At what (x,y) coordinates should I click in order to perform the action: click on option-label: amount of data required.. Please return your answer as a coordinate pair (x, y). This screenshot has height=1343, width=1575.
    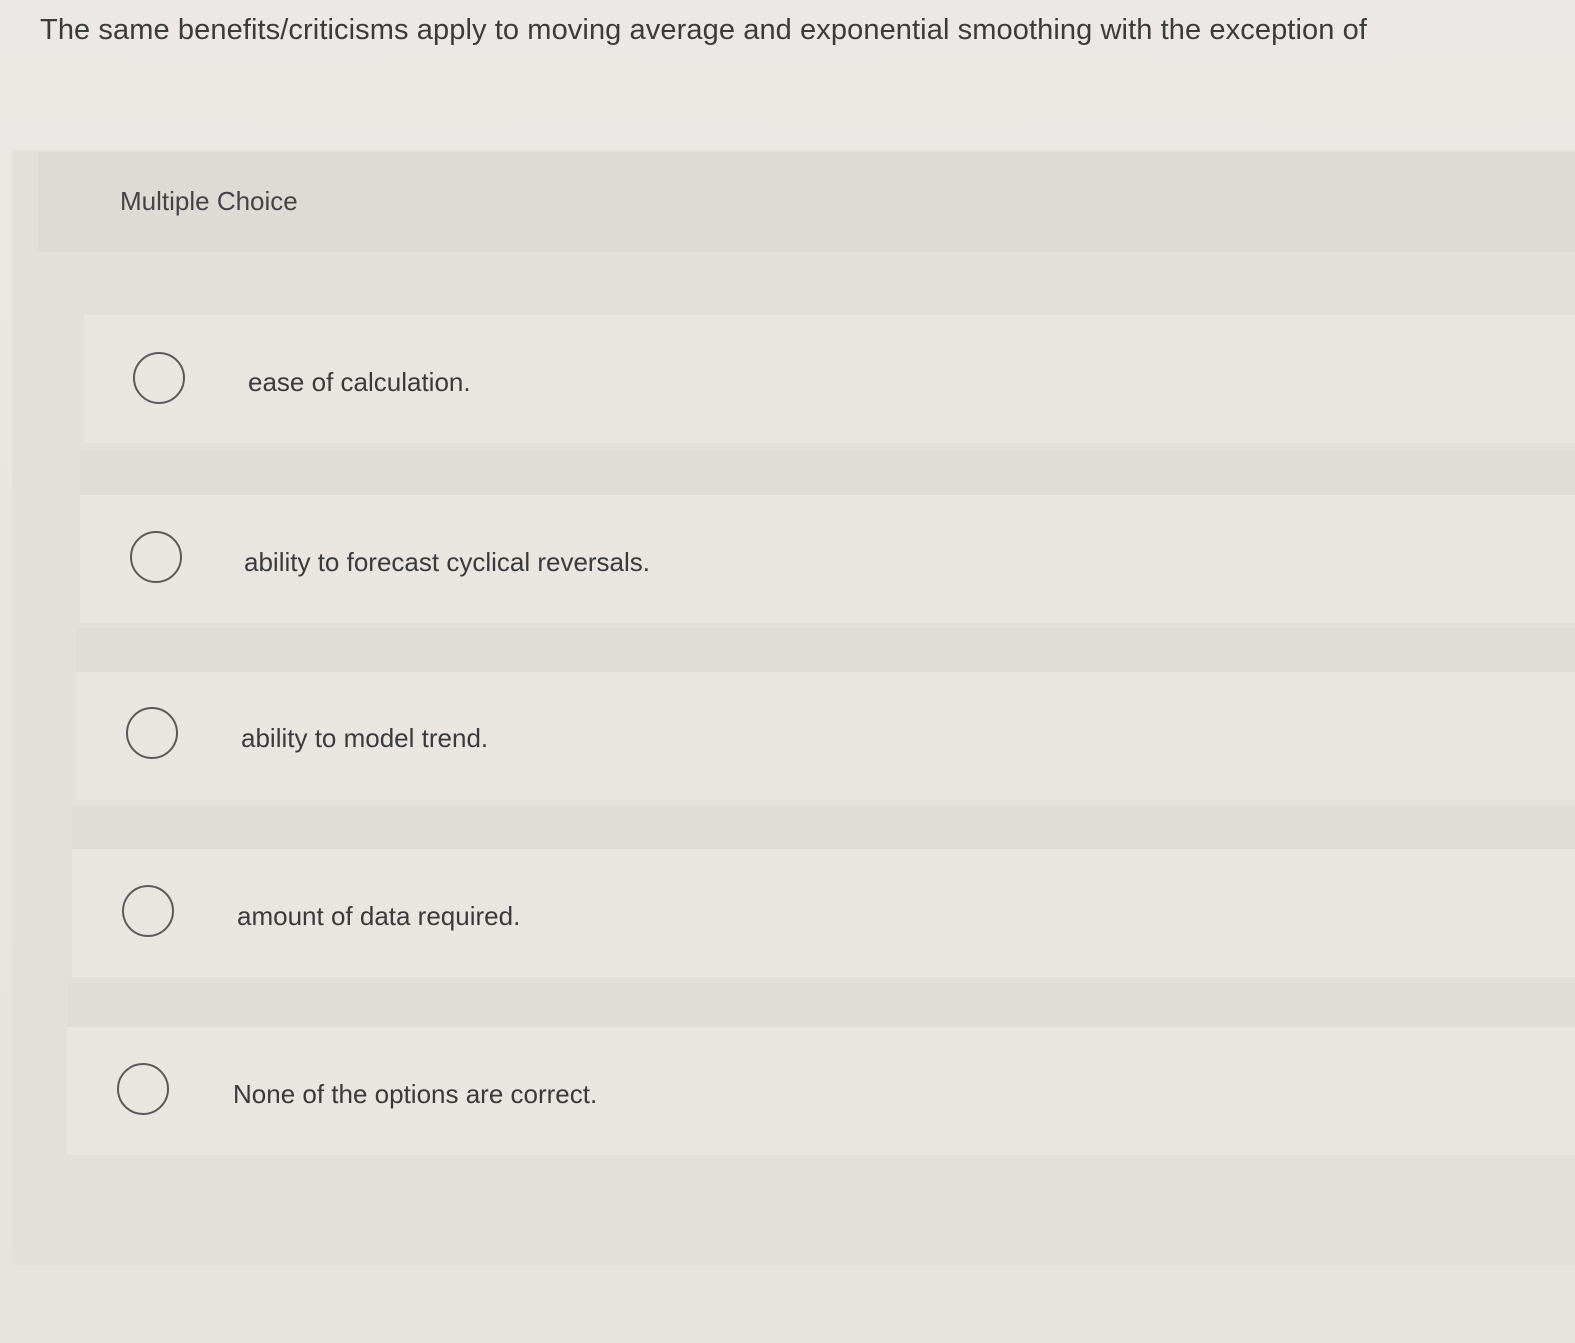
    Looking at the image, I should click on (379, 916).